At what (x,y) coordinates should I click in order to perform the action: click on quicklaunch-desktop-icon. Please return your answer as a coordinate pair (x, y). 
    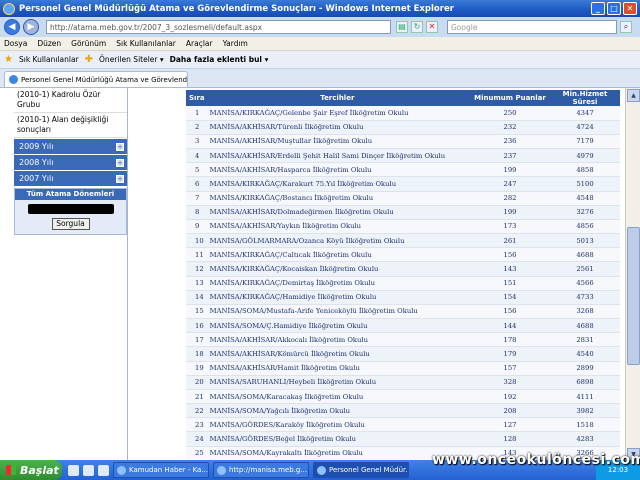
    Looking at the image, I should click on (88, 470).